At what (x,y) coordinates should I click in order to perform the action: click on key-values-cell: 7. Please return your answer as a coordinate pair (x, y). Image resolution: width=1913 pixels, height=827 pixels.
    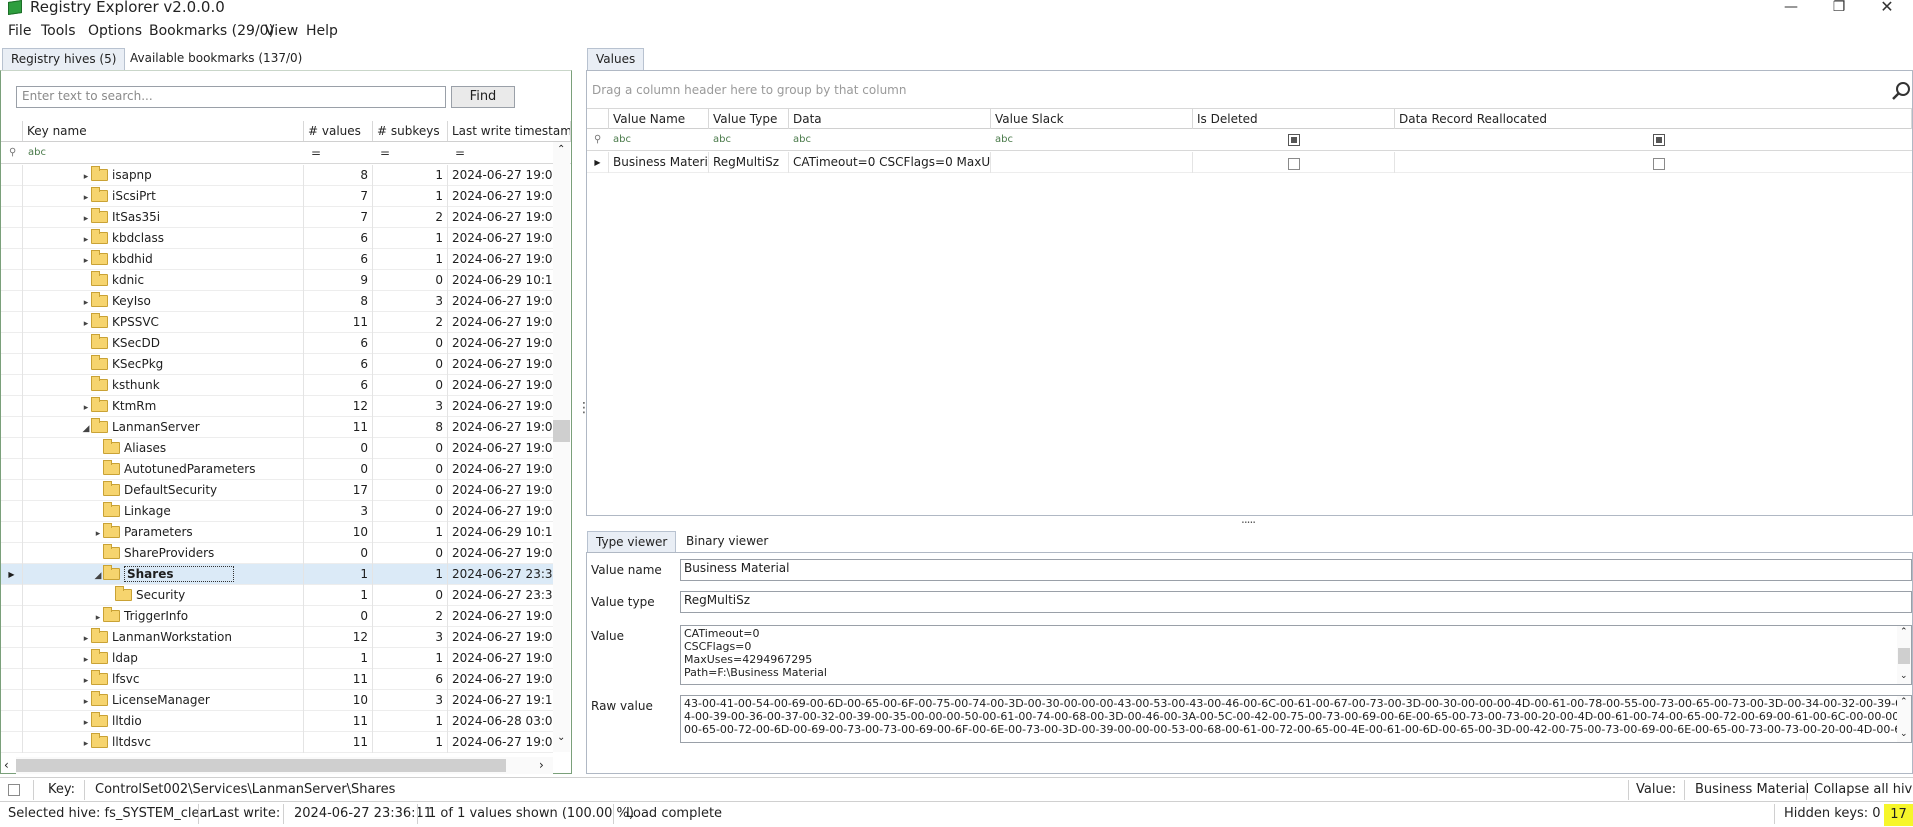
    Looking at the image, I should click on (338, 217).